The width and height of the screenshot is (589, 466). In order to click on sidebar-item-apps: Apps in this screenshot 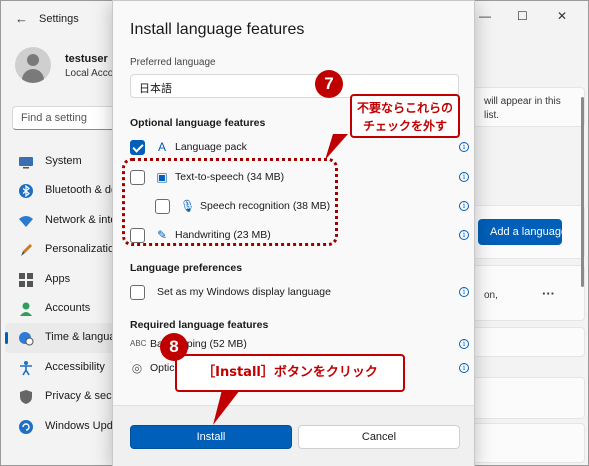, I will do `click(61, 279)`.